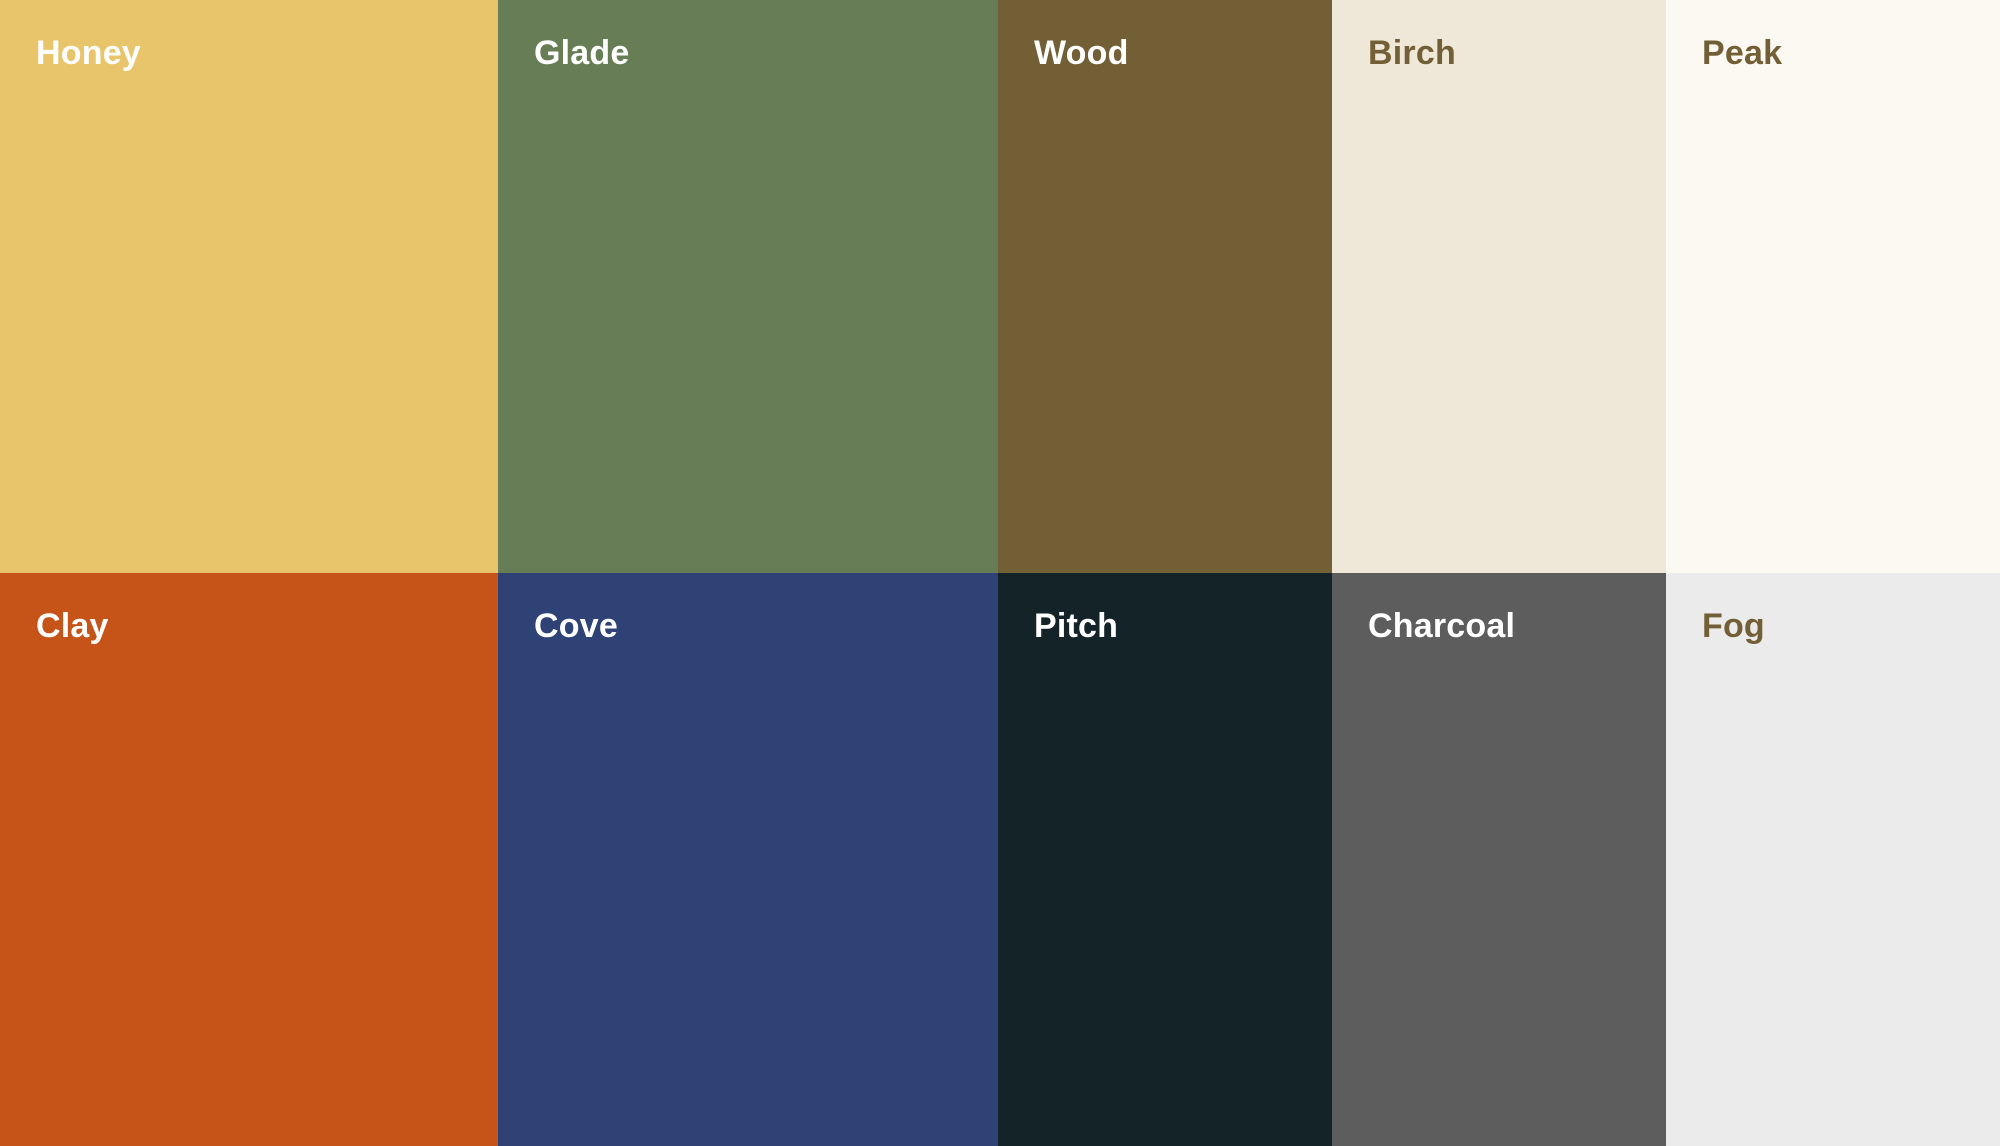  I want to click on swatch-label-pitch: Pitch, so click(1076, 626).